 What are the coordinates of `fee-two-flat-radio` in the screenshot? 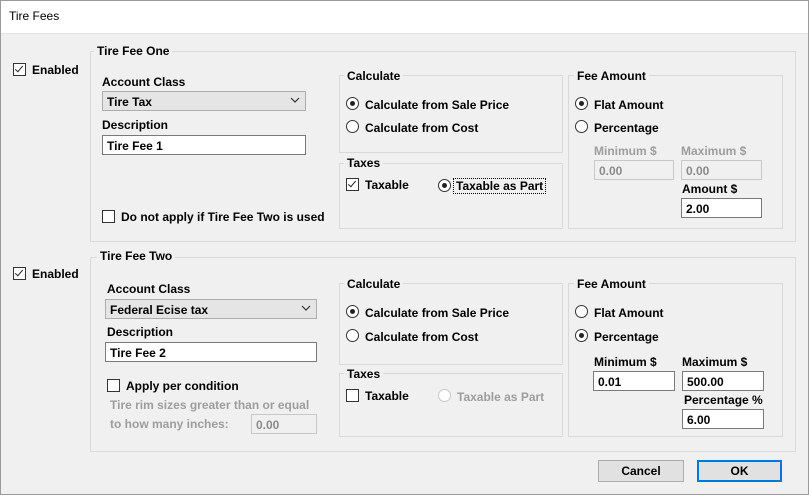 It's located at (581, 311).